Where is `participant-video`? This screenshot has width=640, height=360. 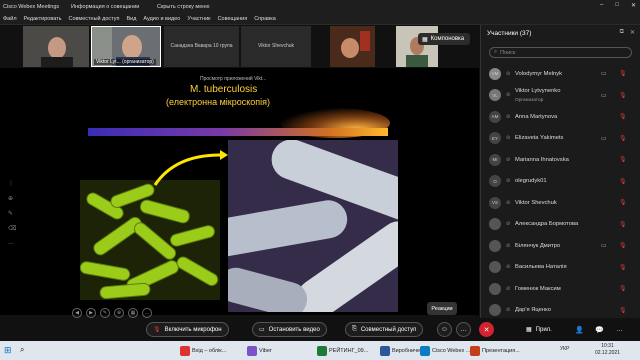
participant-video is located at coordinates (56, 46).